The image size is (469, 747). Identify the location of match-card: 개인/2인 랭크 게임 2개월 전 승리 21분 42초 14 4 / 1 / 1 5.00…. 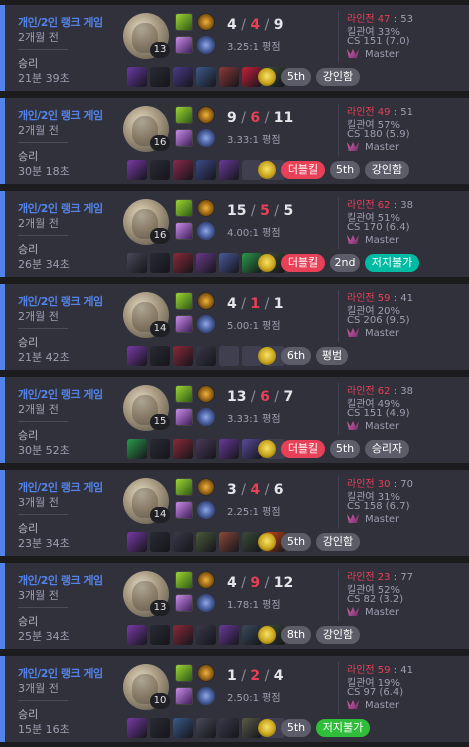
(234, 327).